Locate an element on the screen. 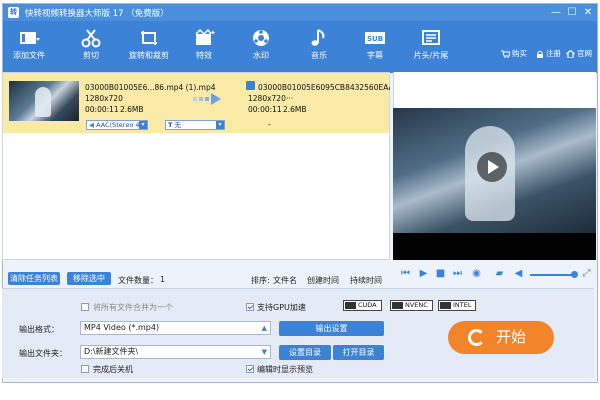  nvenc-badge: NVENC is located at coordinates (411, 305).